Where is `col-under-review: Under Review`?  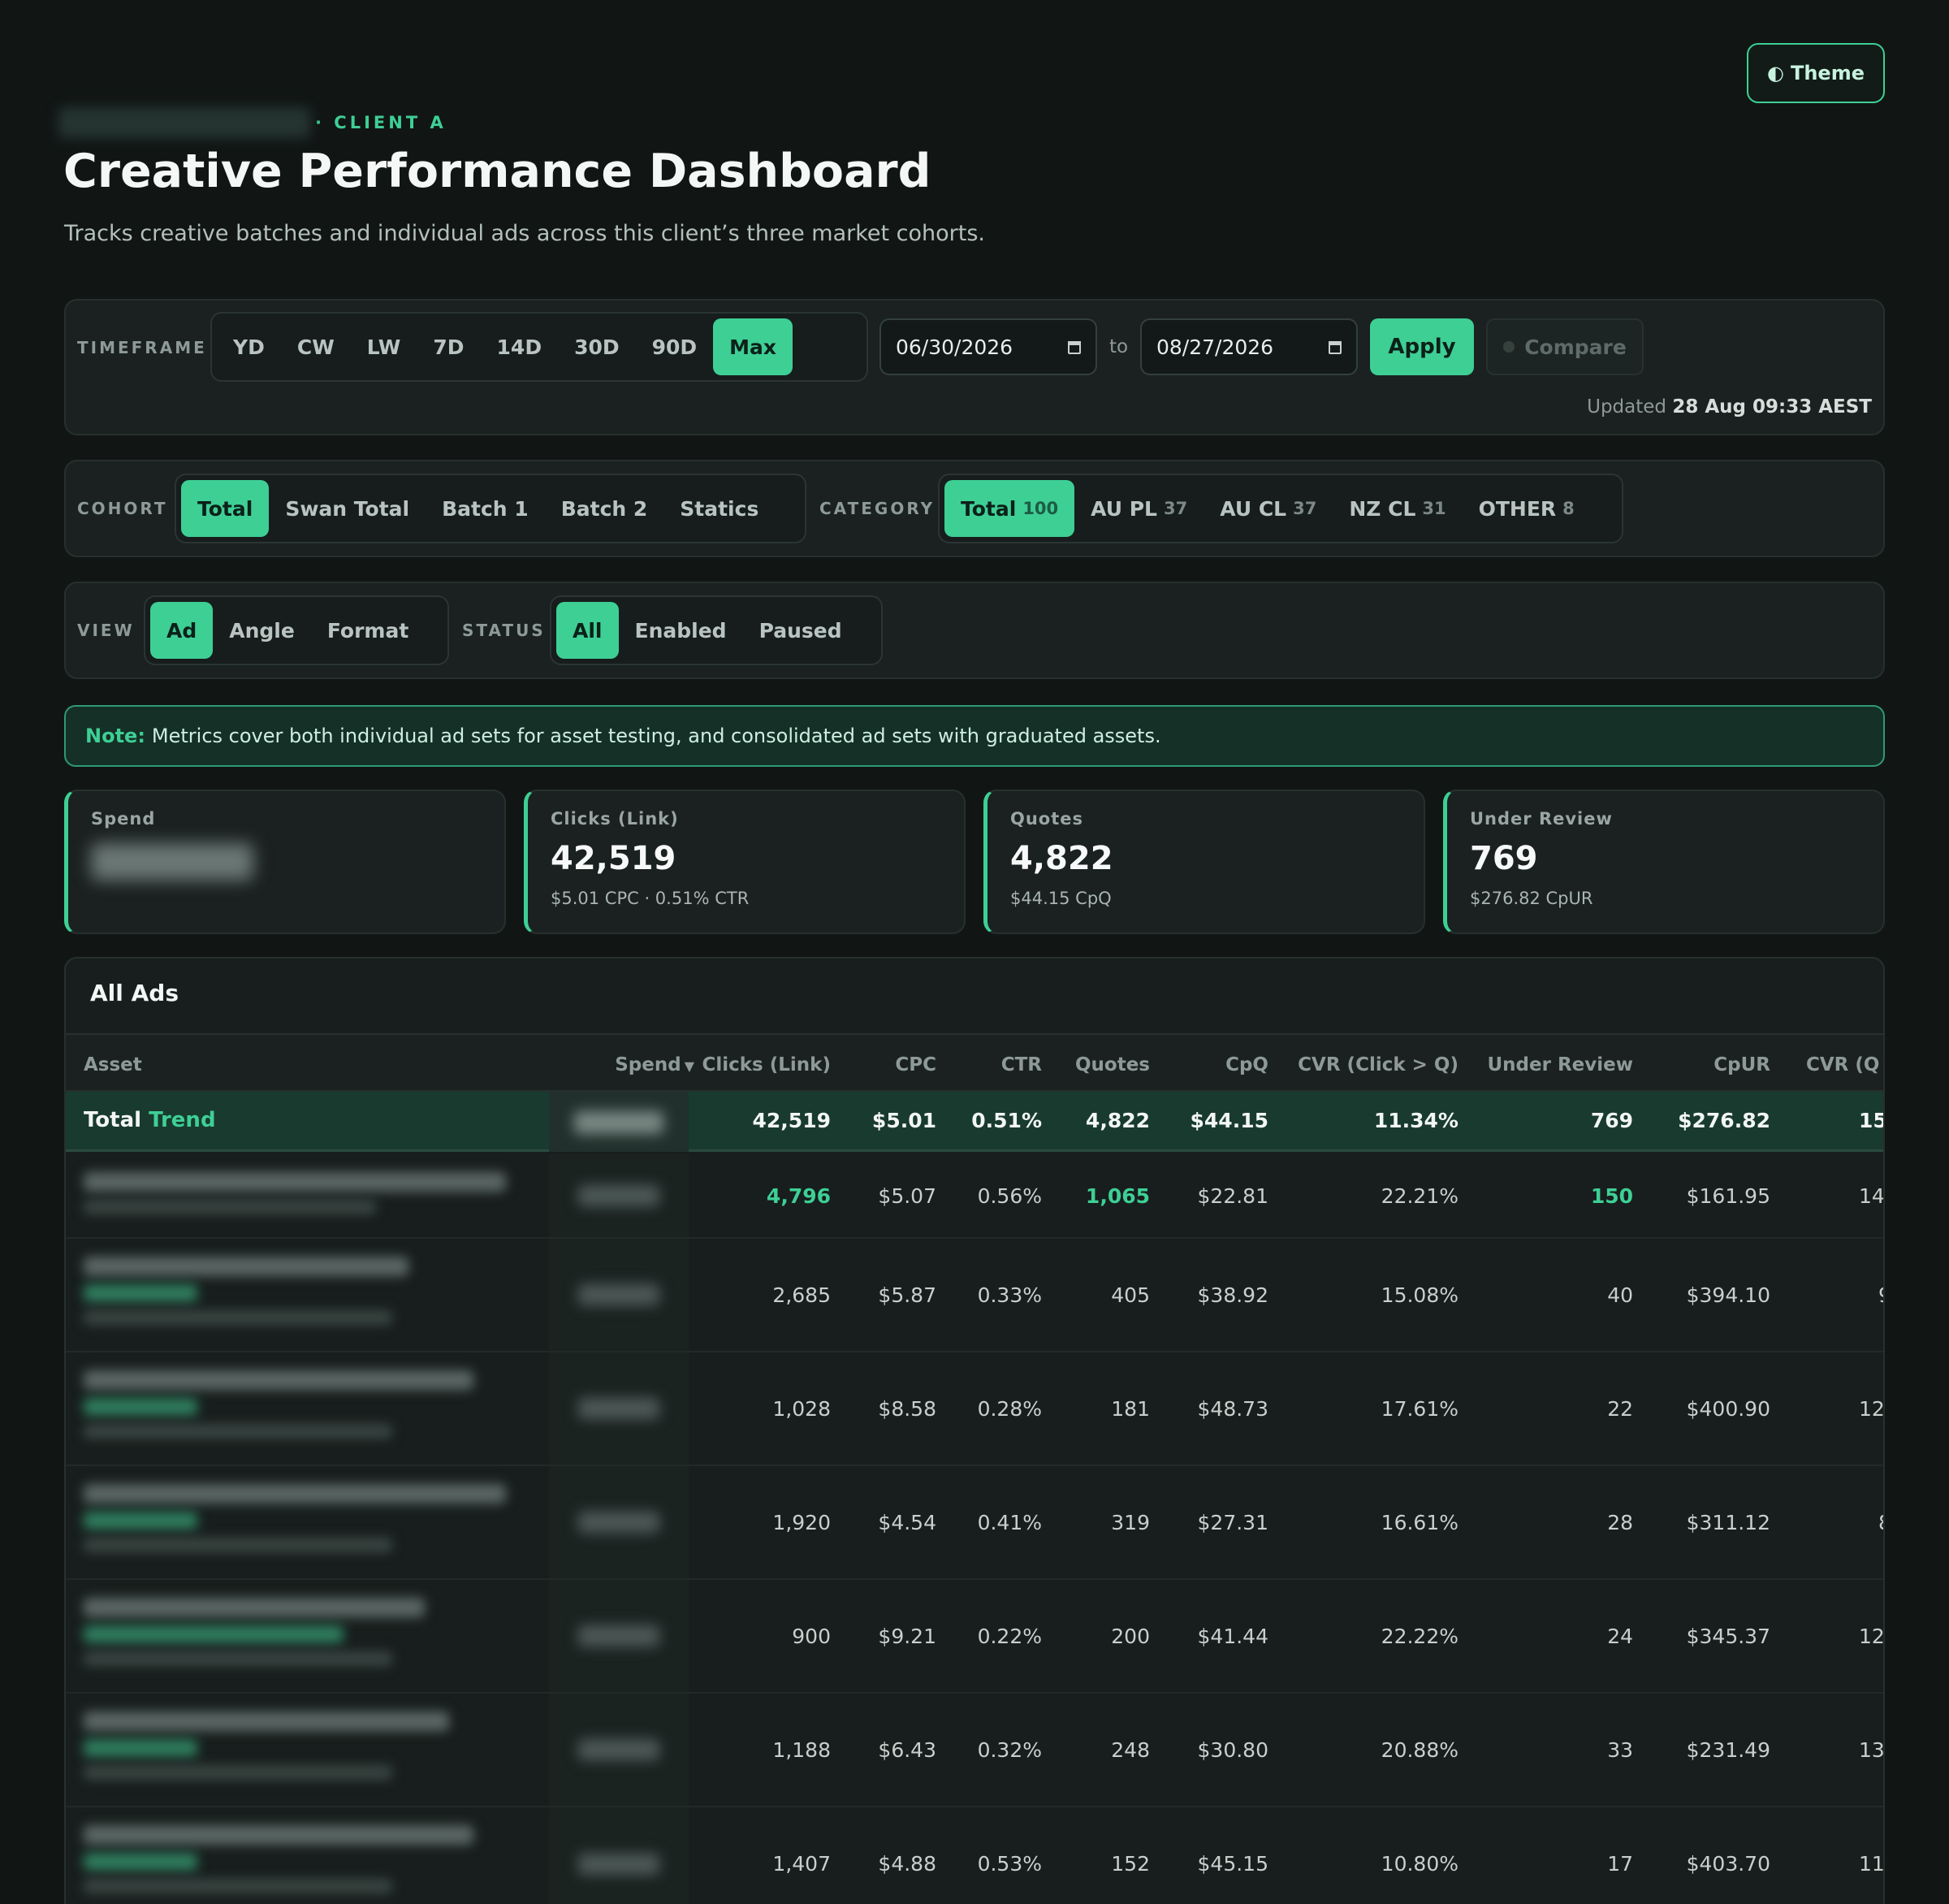
col-under-review: Under Review is located at coordinates (1561, 1064).